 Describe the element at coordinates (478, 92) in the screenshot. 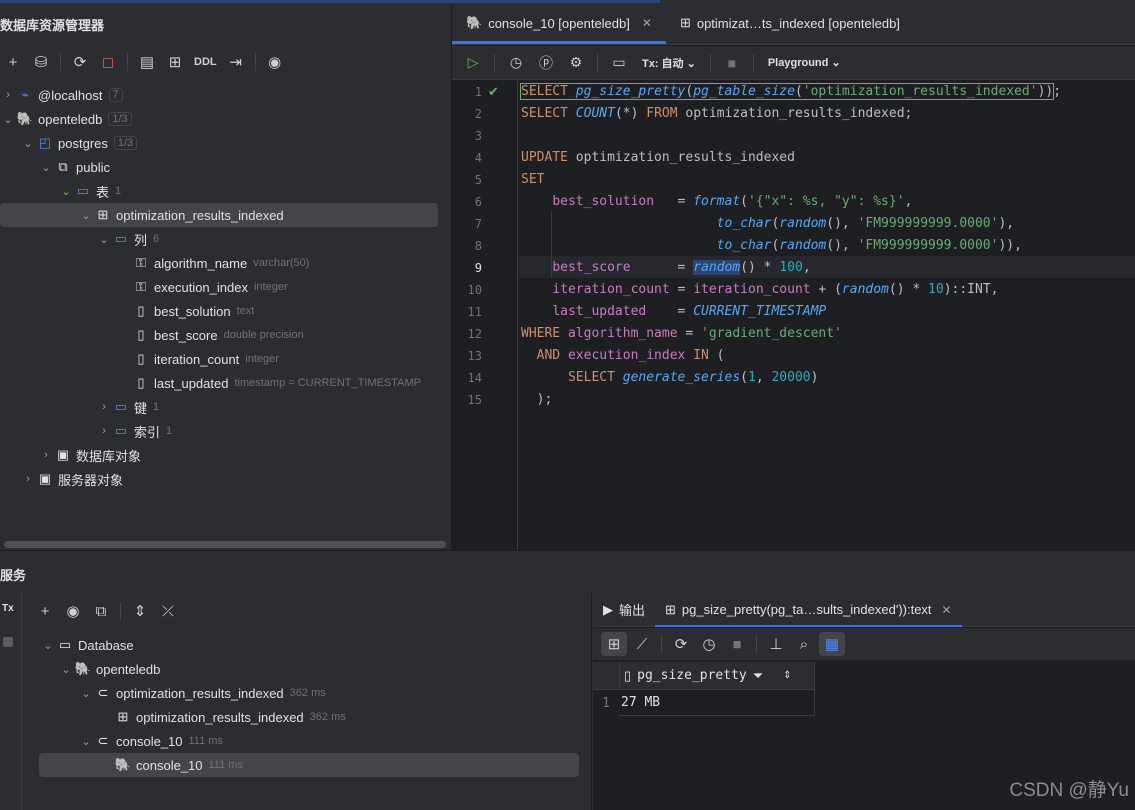

I see `line-number: 1` at that location.